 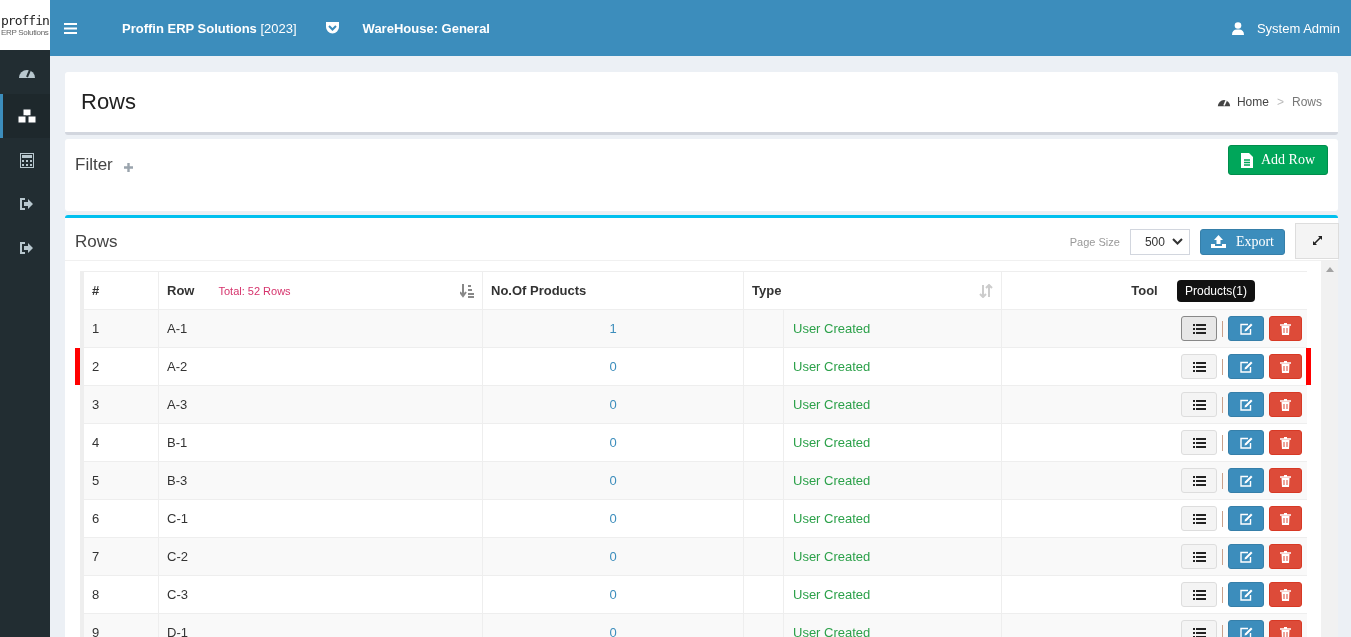 I want to click on scrollbar, so click(x=1329, y=449).